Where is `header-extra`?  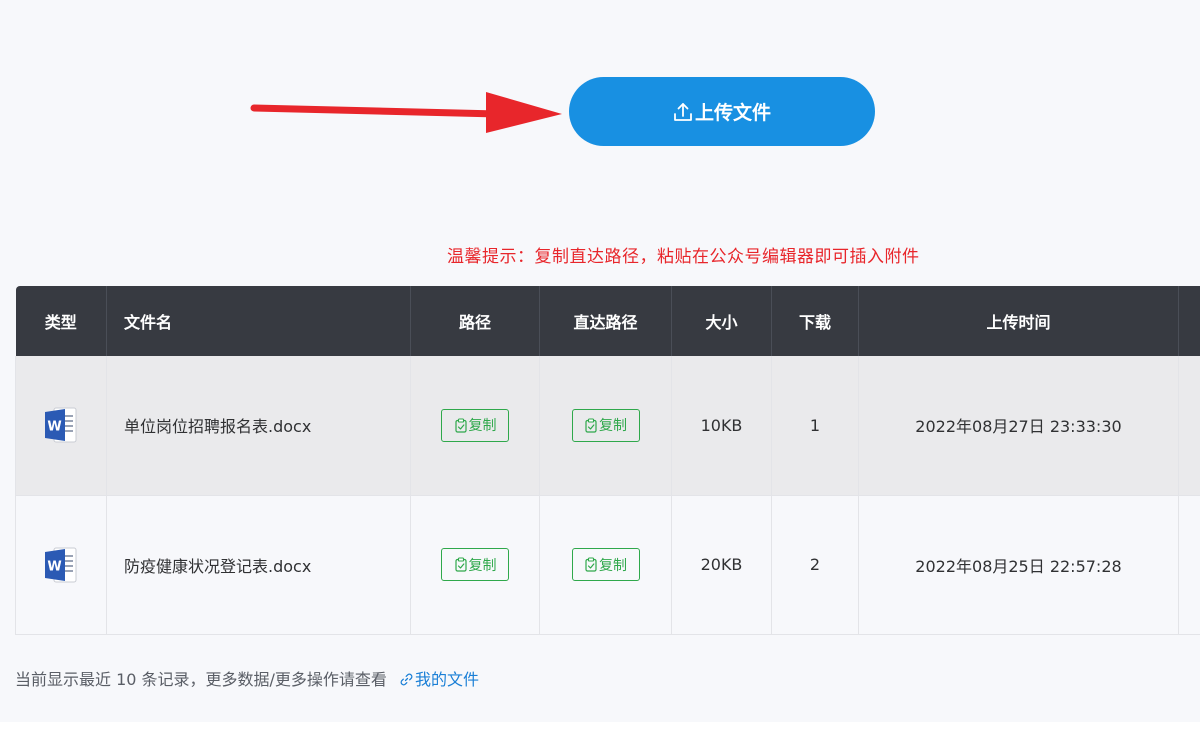
header-extra is located at coordinates (1189, 321).